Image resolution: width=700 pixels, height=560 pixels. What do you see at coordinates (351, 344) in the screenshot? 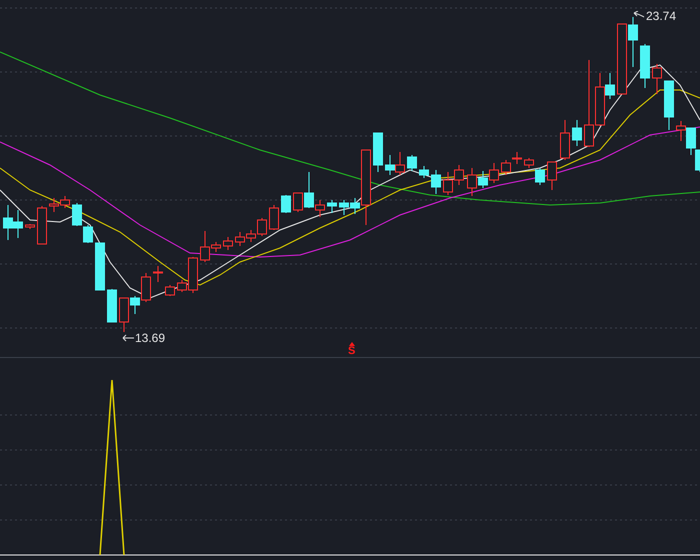
I see `up-arrow-icon` at bounding box center [351, 344].